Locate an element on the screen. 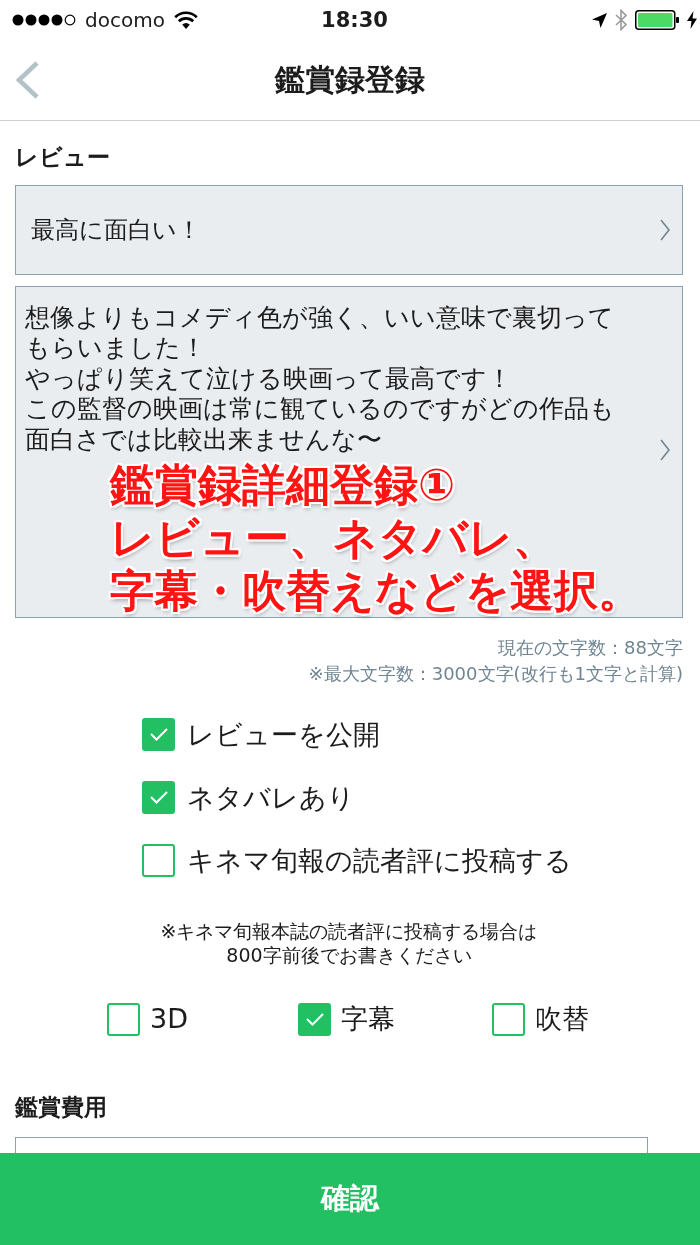  battery-icon is located at coordinates (657, 20).